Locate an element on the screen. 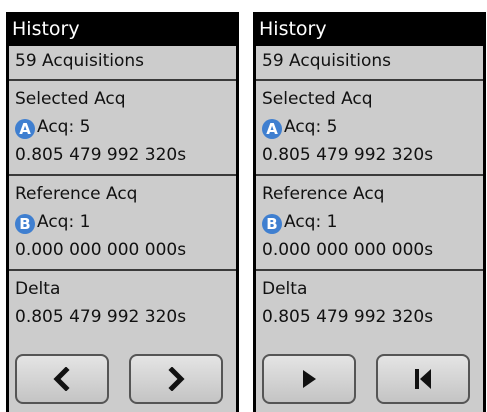 This screenshot has width=487, height=412. chevron-right-icon is located at coordinates (176, 379).